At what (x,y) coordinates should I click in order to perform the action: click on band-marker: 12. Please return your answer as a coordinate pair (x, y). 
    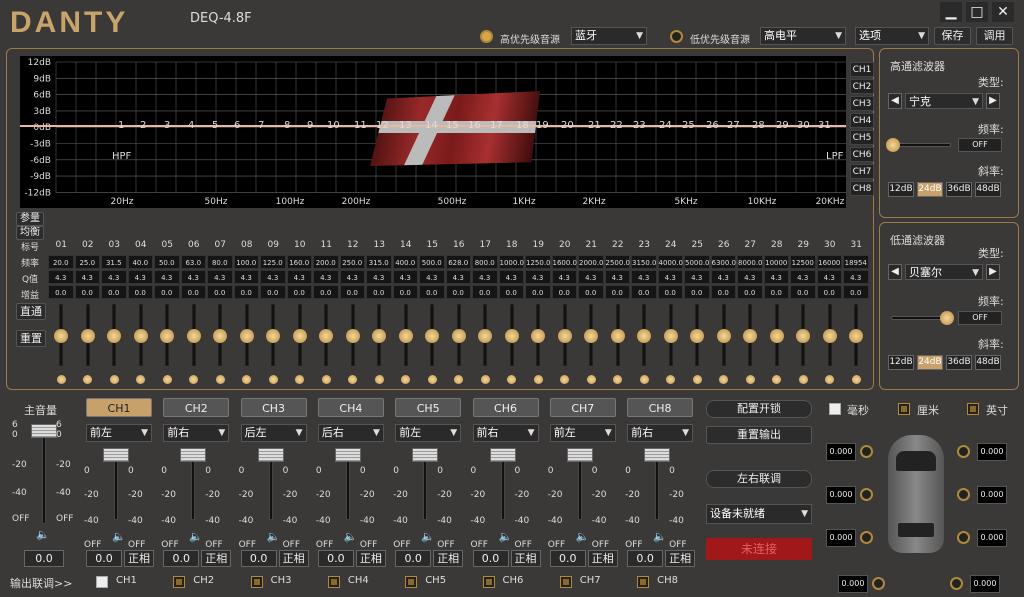
    Looking at the image, I should click on (382, 125).